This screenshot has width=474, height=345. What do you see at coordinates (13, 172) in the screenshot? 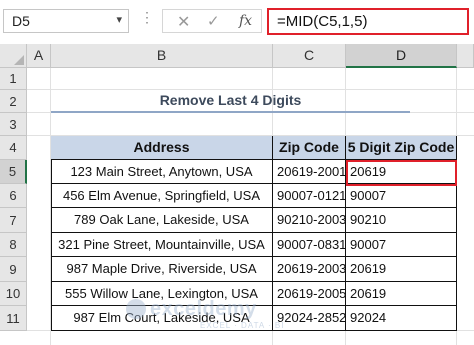
I see `row-header-5: 5` at bounding box center [13, 172].